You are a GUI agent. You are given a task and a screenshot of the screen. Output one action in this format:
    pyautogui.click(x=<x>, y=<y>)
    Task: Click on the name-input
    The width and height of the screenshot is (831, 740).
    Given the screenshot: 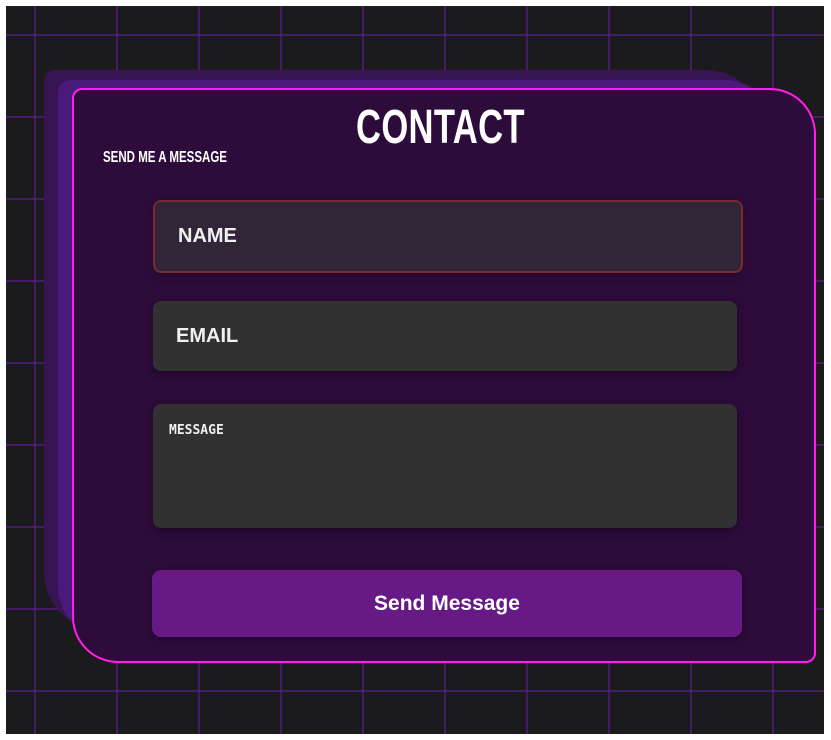 What is the action you would take?
    pyautogui.click(x=448, y=236)
    